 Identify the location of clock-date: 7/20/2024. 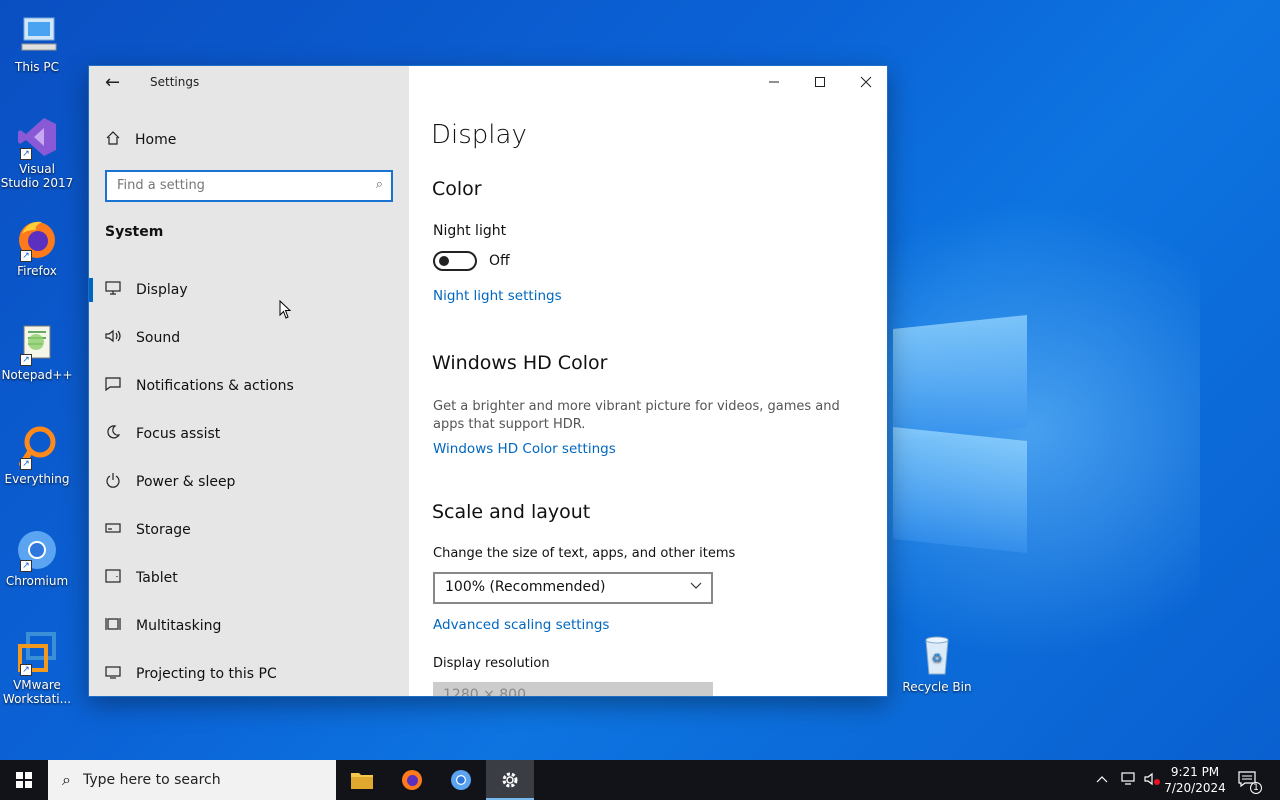
(1195, 788).